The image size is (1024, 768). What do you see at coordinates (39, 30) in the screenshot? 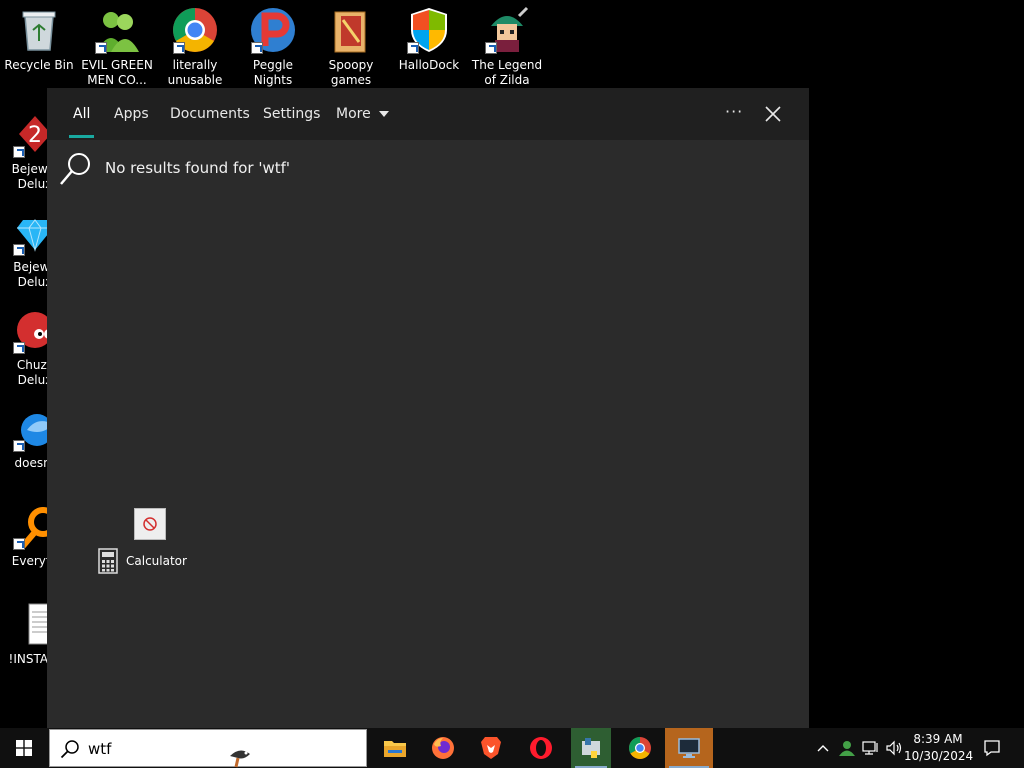
I see `recycle-bin-icon` at bounding box center [39, 30].